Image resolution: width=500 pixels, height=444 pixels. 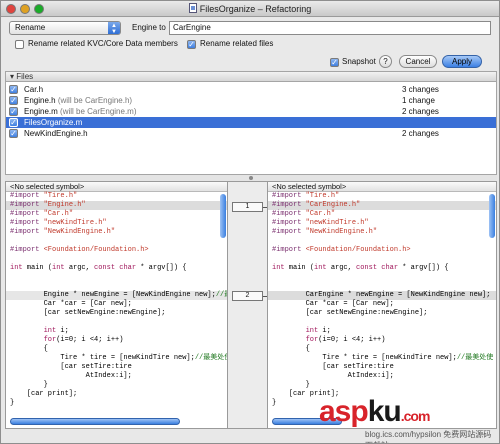 I want to click on diff-marker: 1, so click(x=247, y=207).